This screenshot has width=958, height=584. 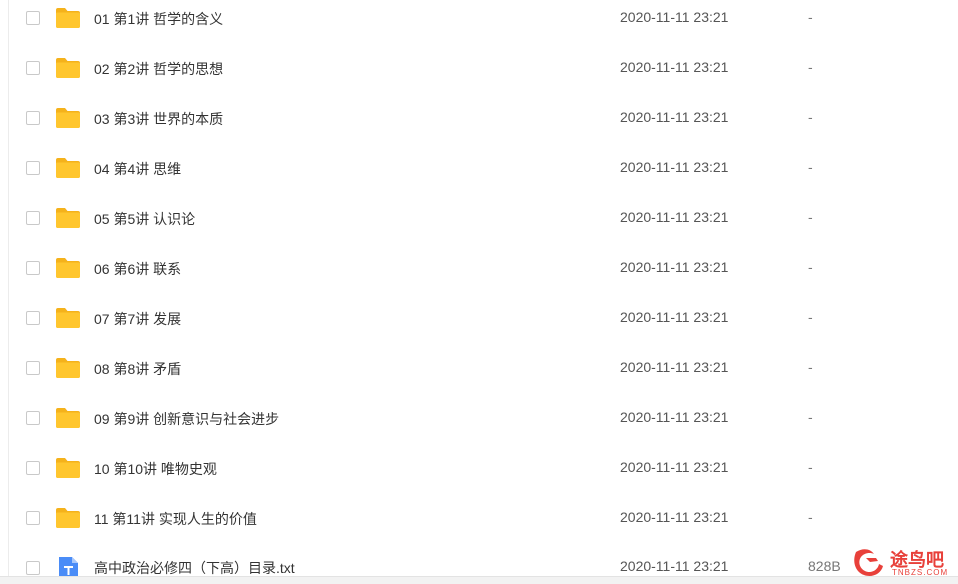 I want to click on file-name: 07 第7讲 发展, so click(x=137, y=319).